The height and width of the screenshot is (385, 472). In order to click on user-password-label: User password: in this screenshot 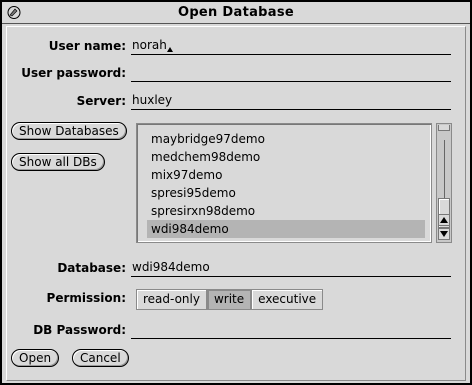, I will do `click(73, 73)`.